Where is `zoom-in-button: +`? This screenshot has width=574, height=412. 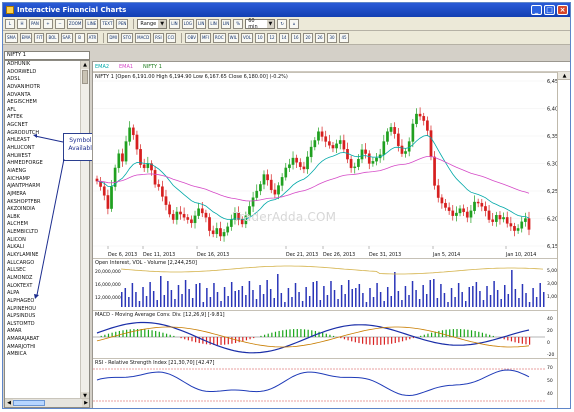
zoom-in-button: + is located at coordinates (47, 23).